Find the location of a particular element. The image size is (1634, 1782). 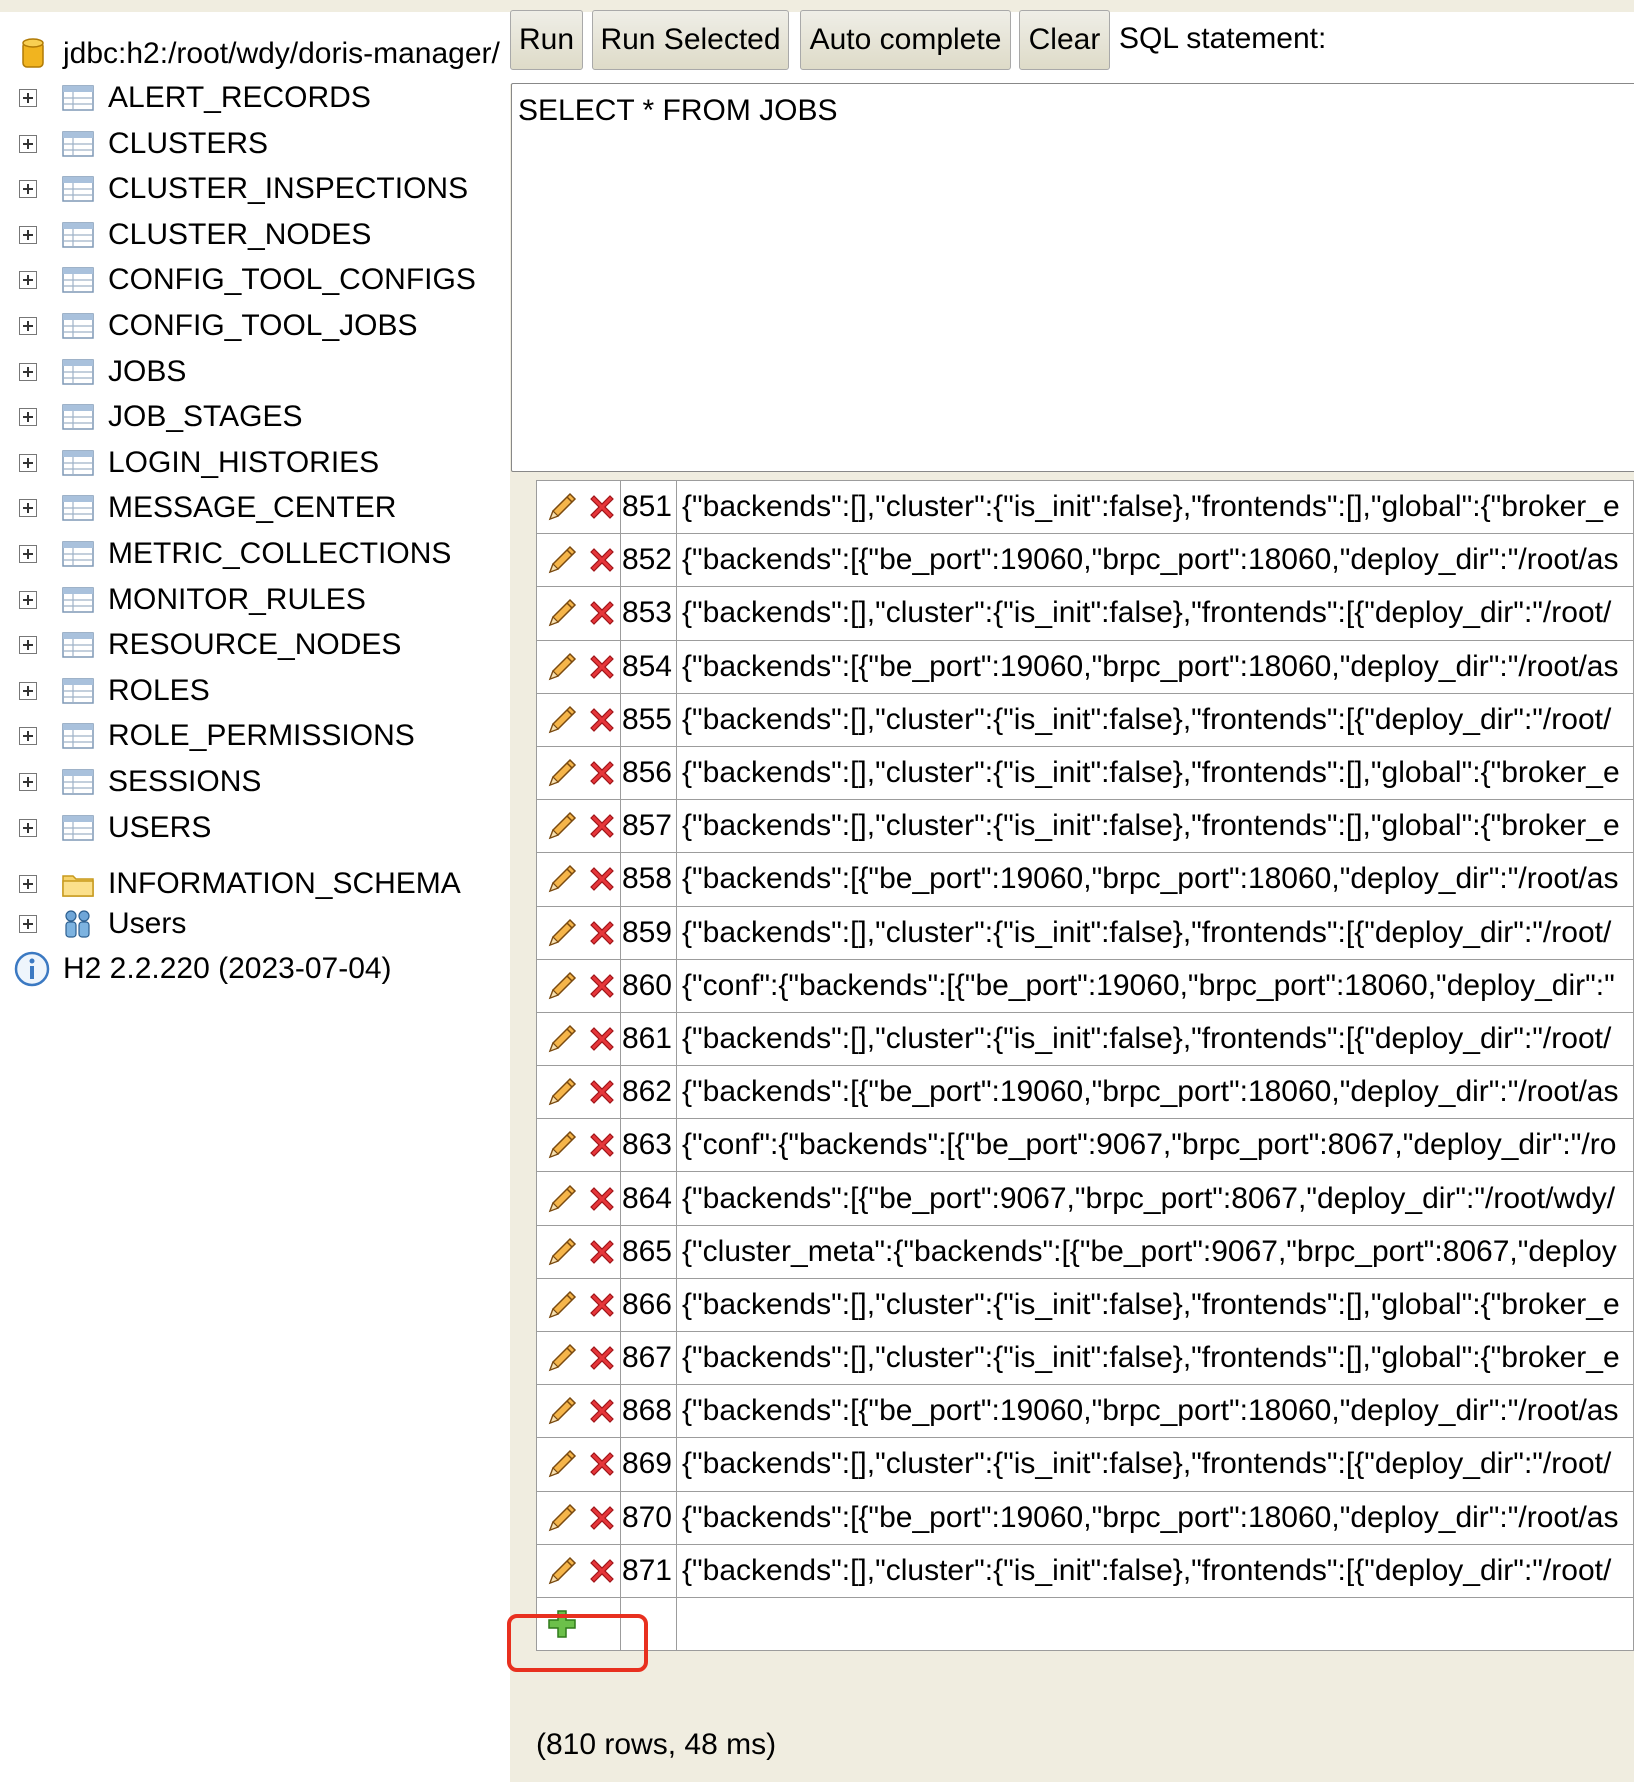

version-label: H2 2.2.220 (2023-07-04) is located at coordinates (227, 968).